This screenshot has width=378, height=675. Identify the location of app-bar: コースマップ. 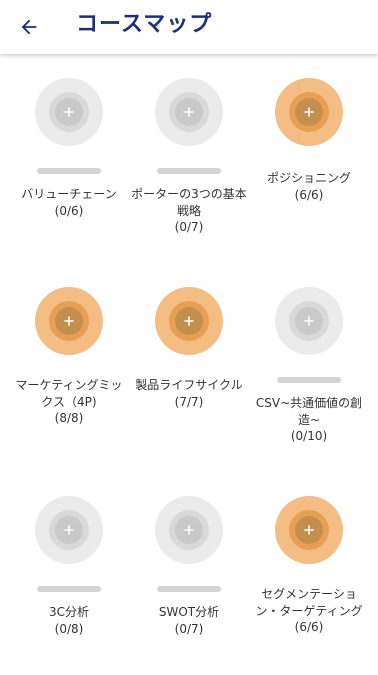
(189, 27).